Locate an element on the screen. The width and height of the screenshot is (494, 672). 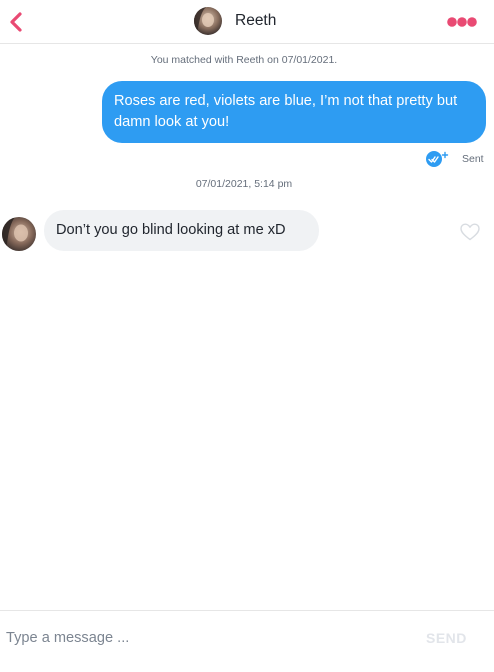
message-input is located at coordinates (206, 638).